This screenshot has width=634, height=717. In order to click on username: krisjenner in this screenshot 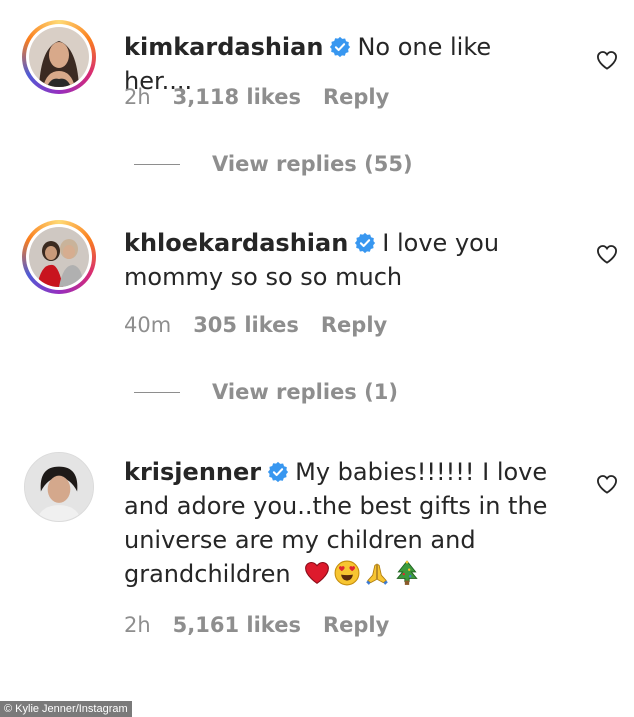, I will do `click(192, 472)`.